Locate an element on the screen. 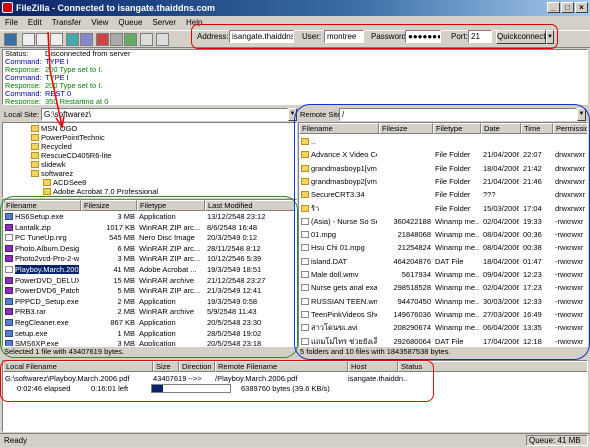 This screenshot has width=590, height=447. menu-transfer: Transfer is located at coordinates (67, 23).